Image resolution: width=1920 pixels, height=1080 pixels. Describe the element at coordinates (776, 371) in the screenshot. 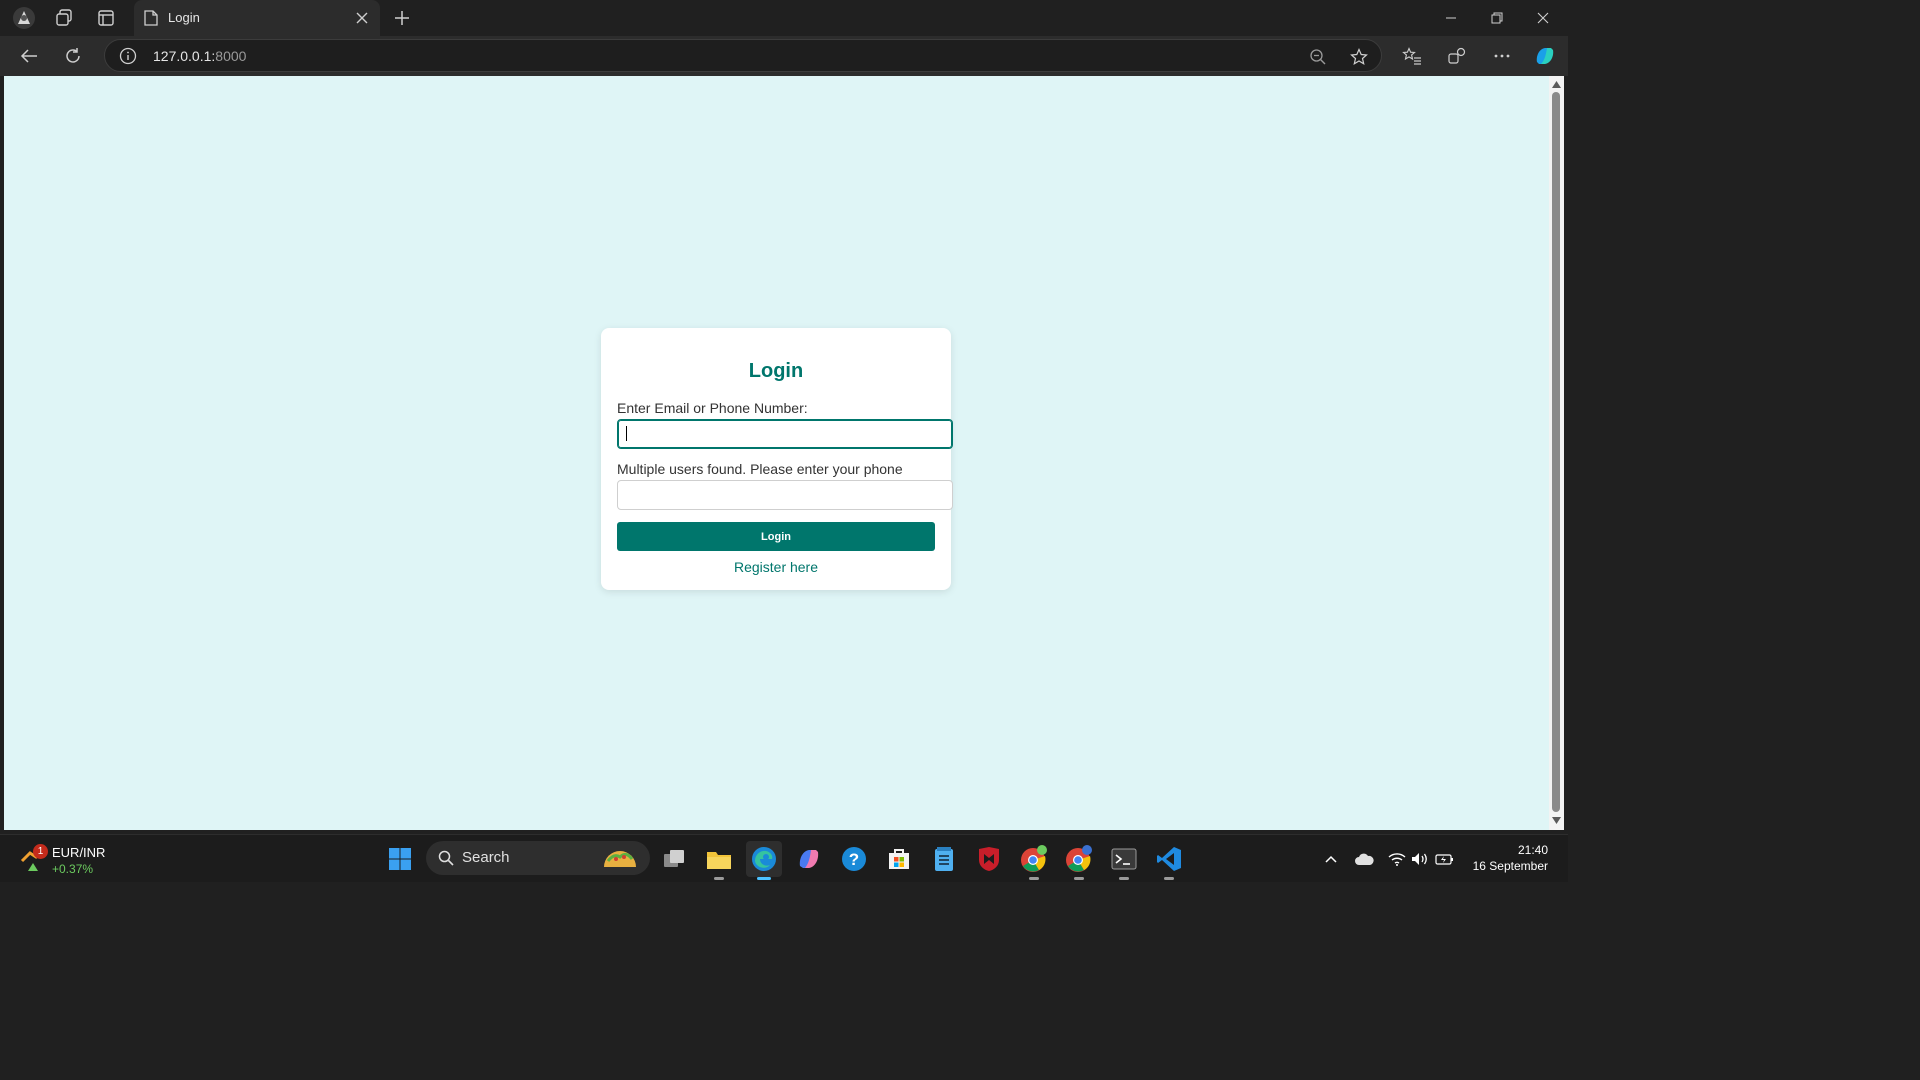

I see `page-title: Login` at that location.